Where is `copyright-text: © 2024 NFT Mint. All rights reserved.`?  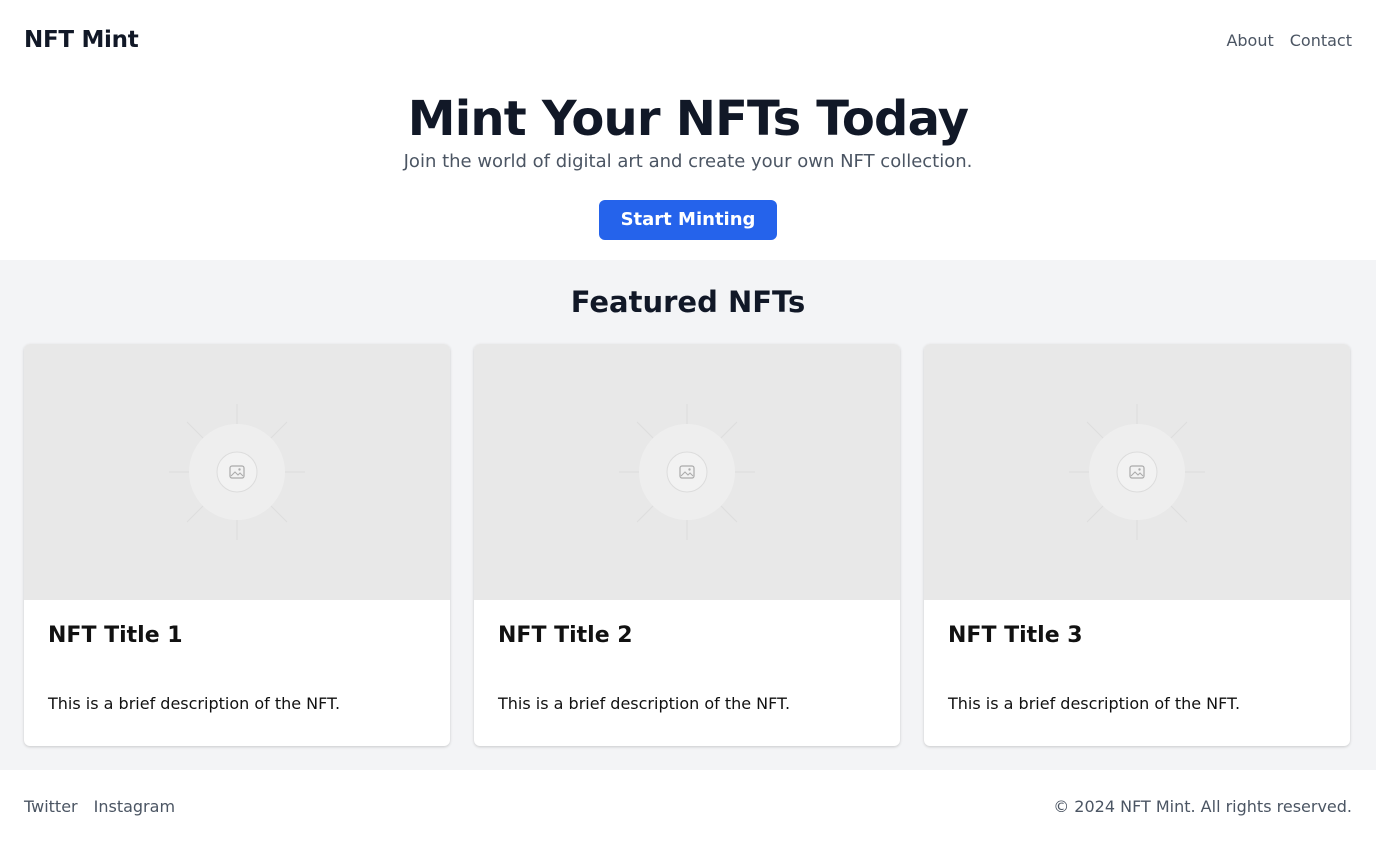 copyright-text: © 2024 NFT Mint. All rights reserved. is located at coordinates (1202, 806).